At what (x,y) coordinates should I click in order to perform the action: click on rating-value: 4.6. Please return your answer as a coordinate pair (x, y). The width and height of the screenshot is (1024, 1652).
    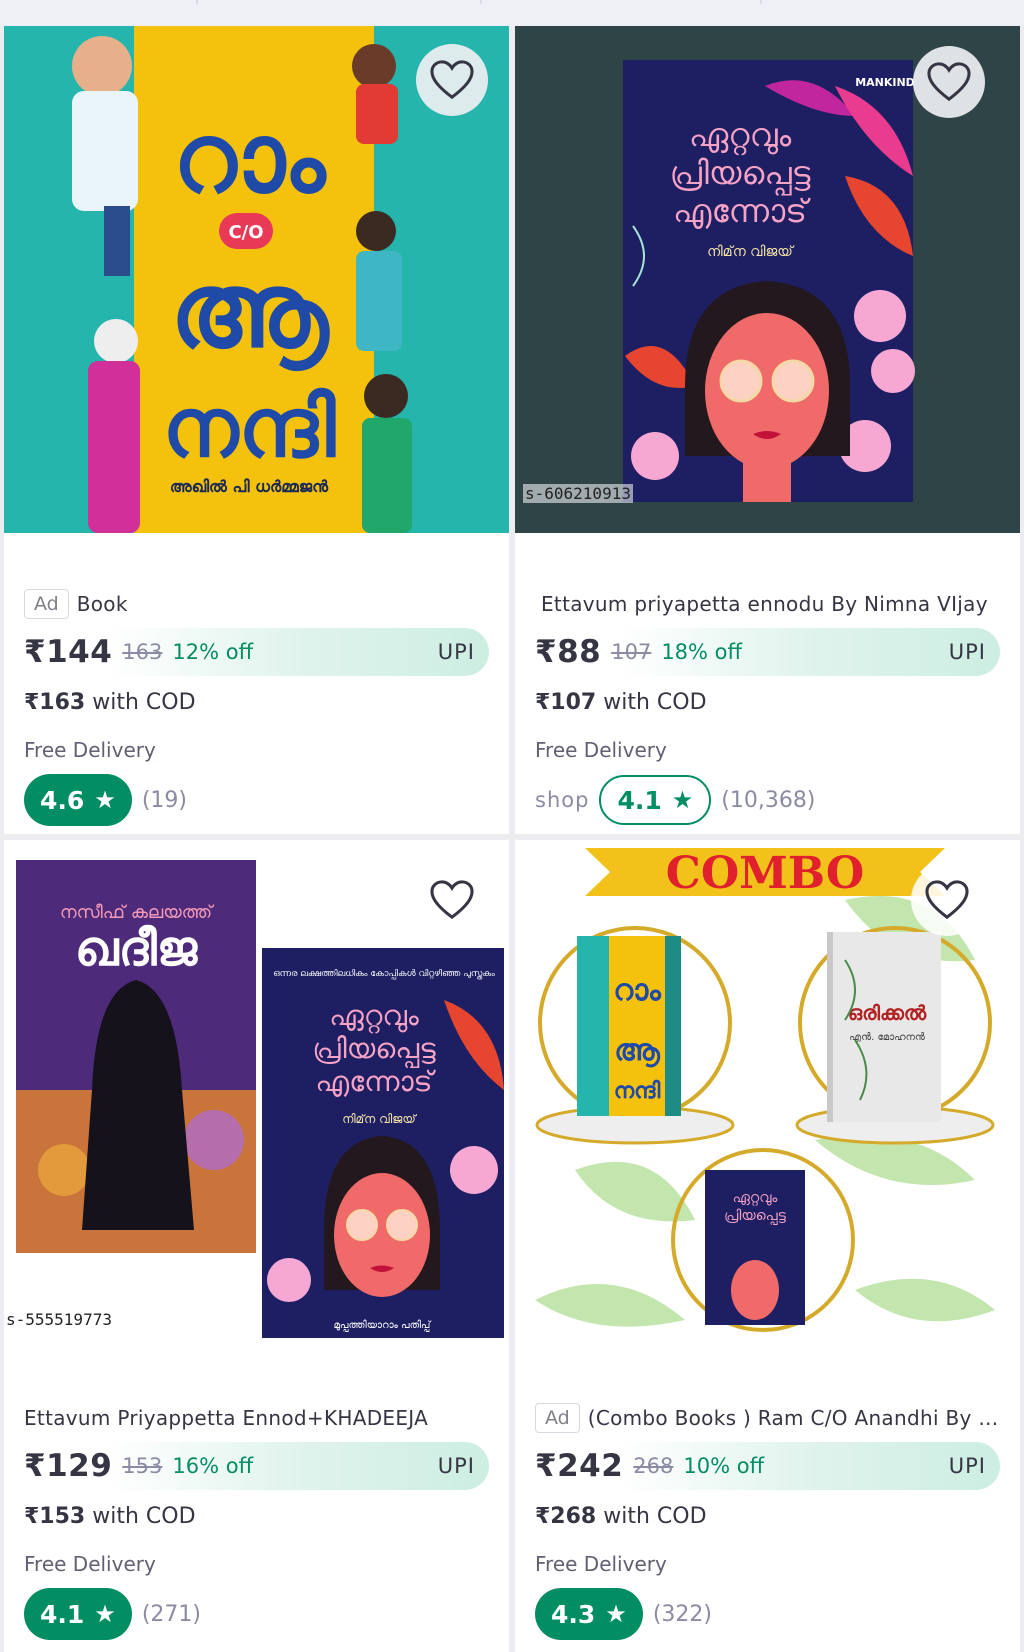
    Looking at the image, I should click on (62, 800).